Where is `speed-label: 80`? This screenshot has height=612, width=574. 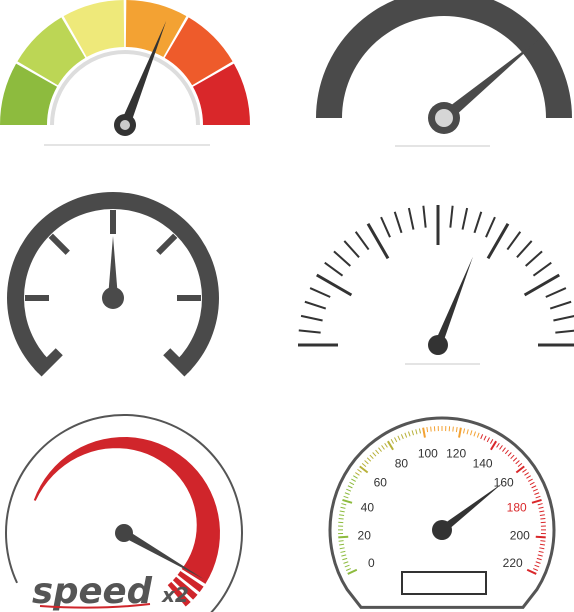 speed-label: 80 is located at coordinates (402, 463).